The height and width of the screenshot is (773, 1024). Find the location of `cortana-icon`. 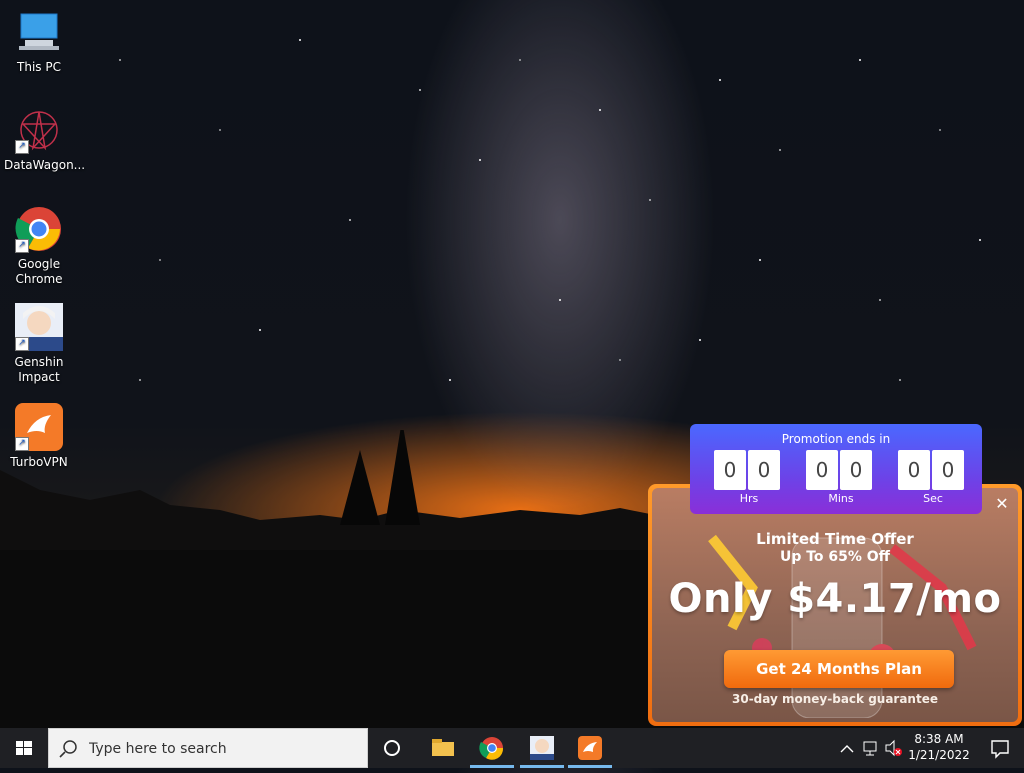

cortana-icon is located at coordinates (392, 748).